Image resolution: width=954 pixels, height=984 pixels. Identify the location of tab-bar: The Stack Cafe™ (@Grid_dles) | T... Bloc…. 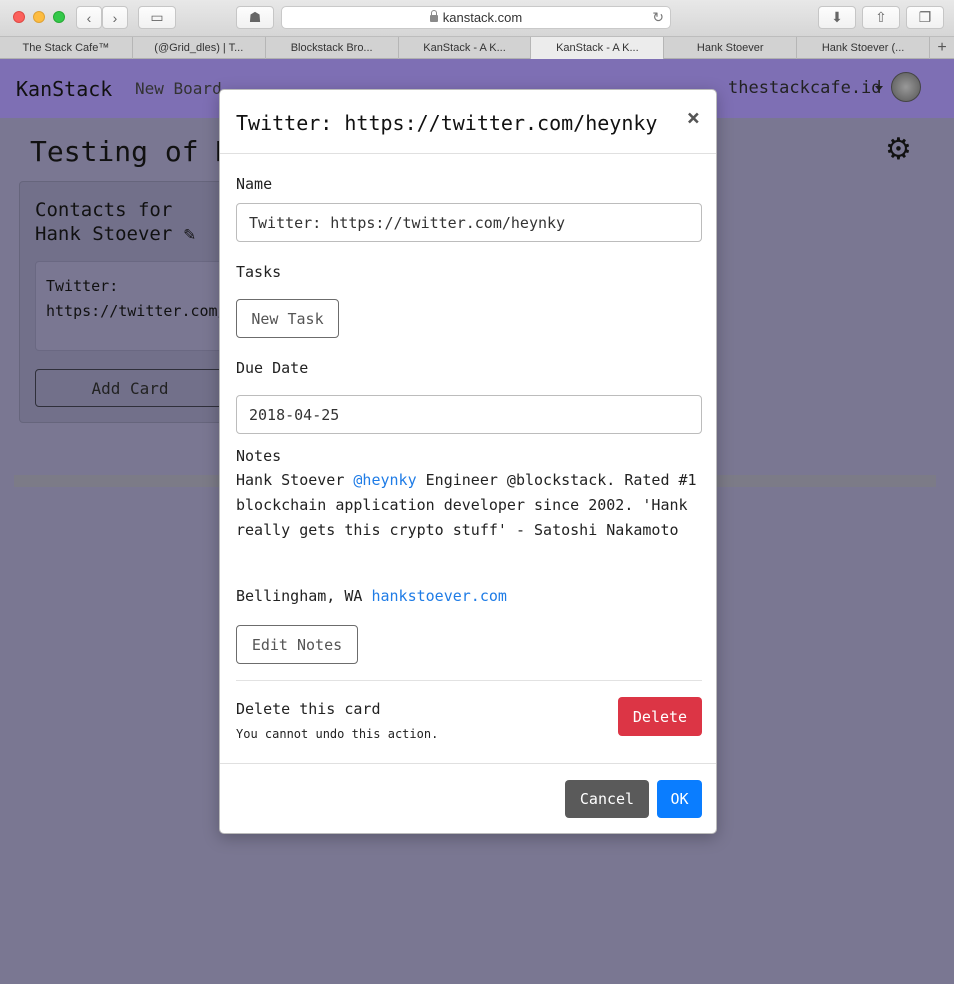
(477, 48).